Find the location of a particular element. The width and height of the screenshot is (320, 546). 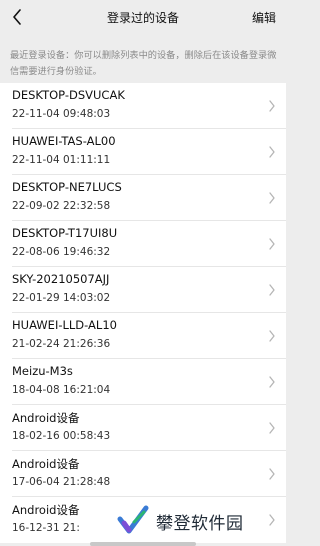

edit-button: 编辑 is located at coordinates (264, 17).